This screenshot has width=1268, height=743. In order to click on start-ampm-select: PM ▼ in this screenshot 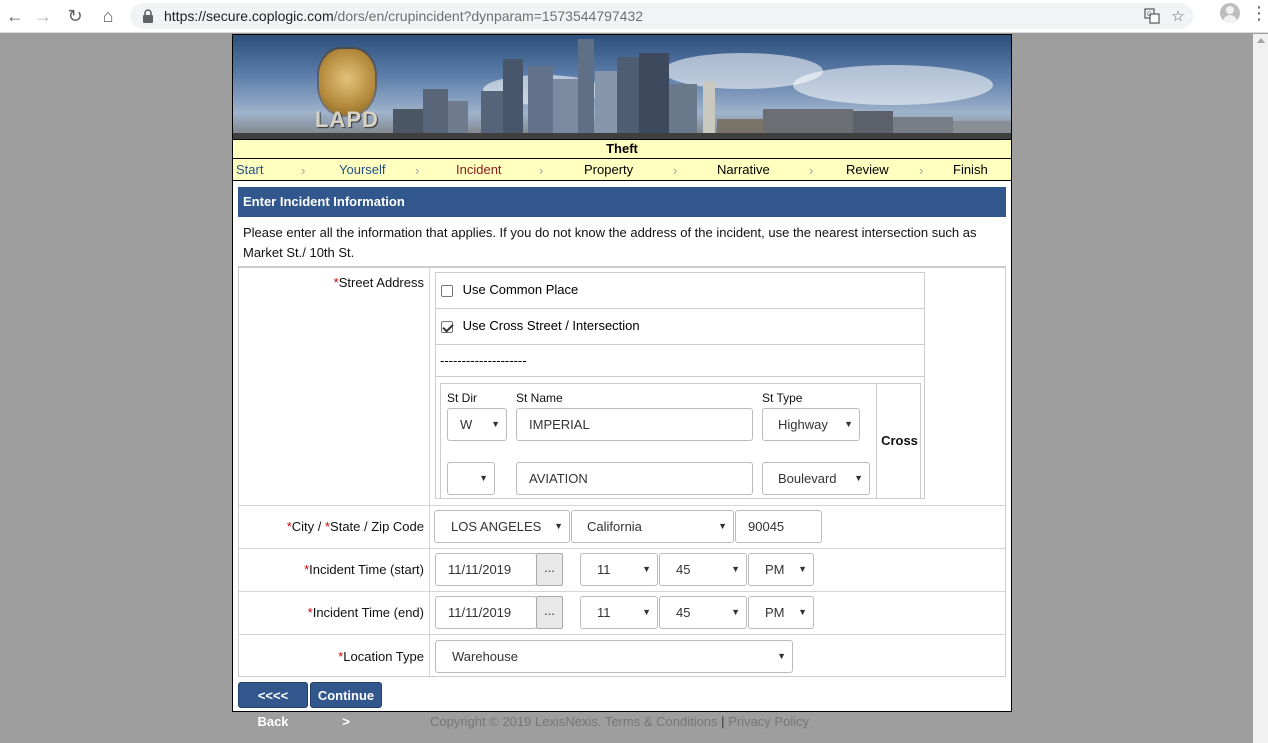, I will do `click(781, 569)`.